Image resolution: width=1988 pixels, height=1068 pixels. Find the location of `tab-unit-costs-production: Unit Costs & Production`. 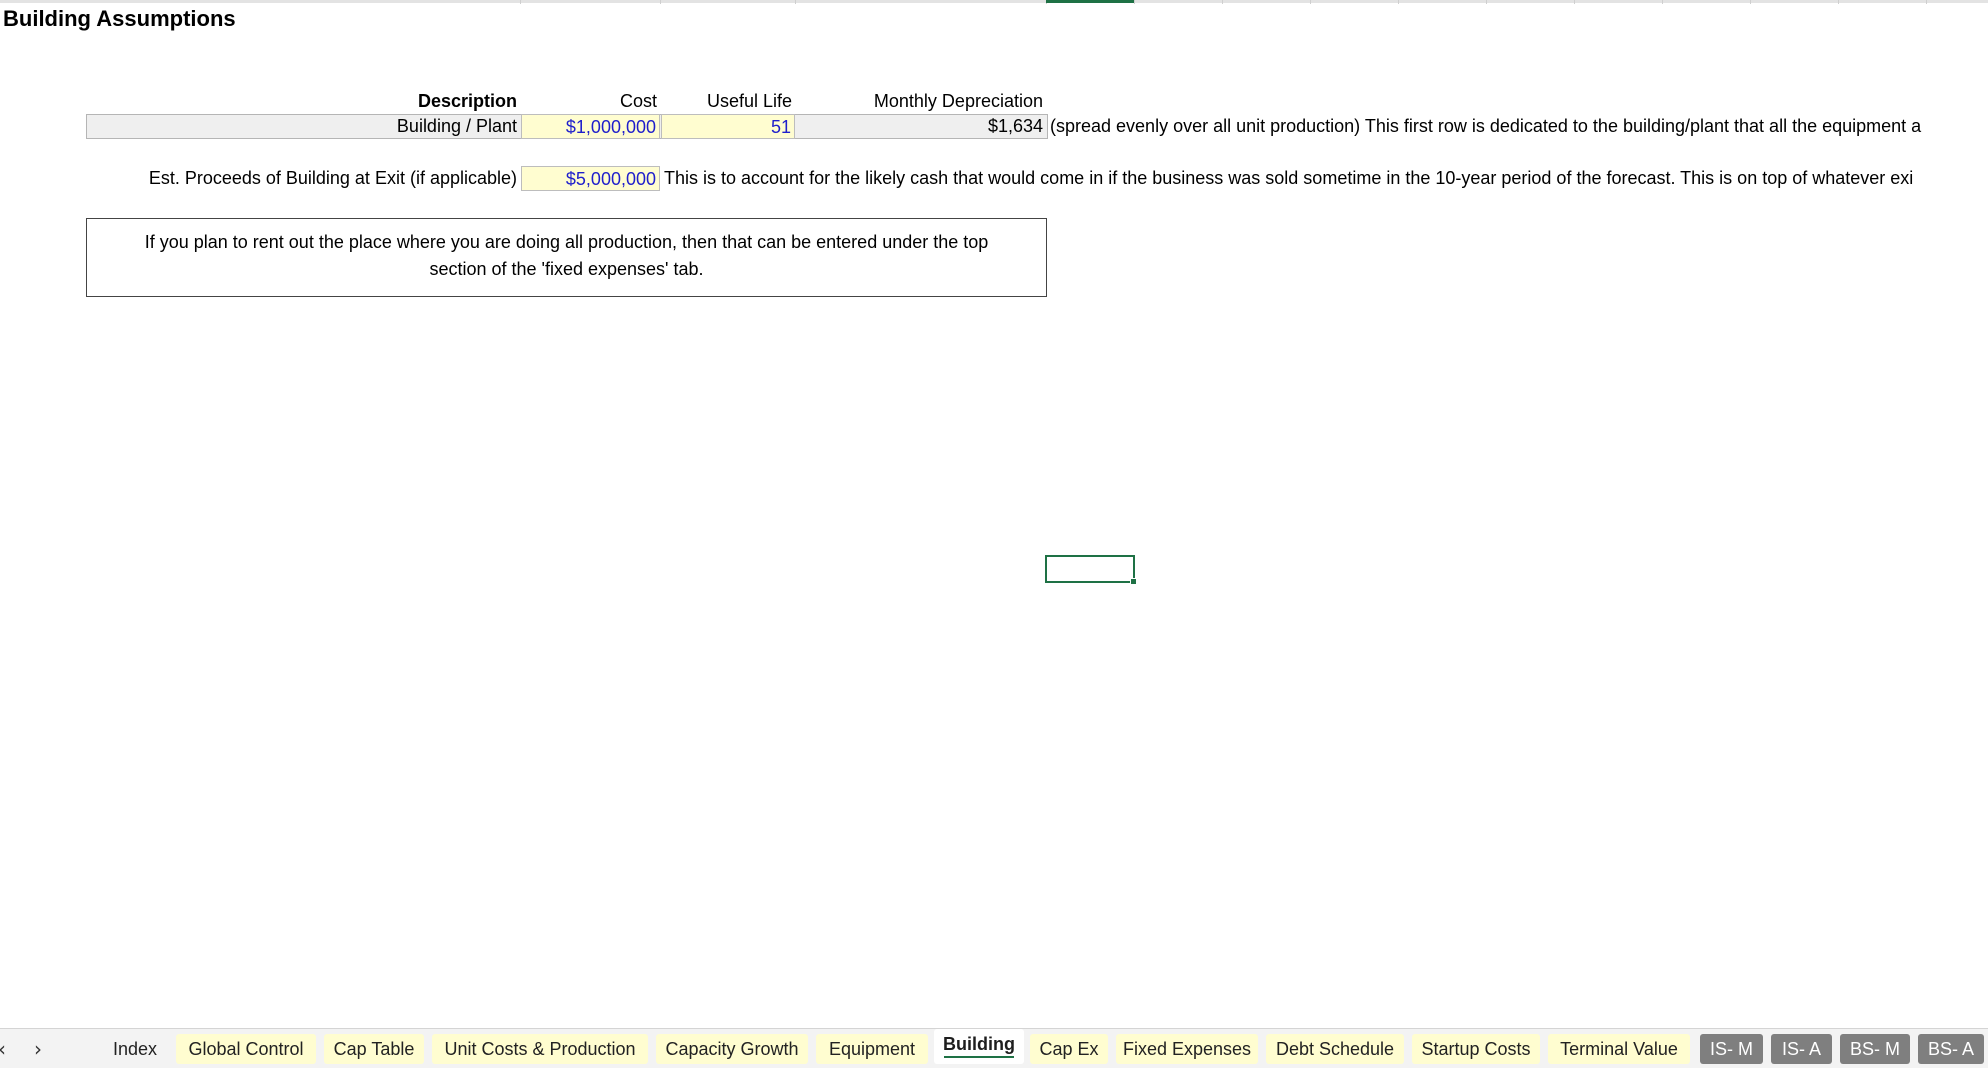

tab-unit-costs-production: Unit Costs & Production is located at coordinates (540, 1049).